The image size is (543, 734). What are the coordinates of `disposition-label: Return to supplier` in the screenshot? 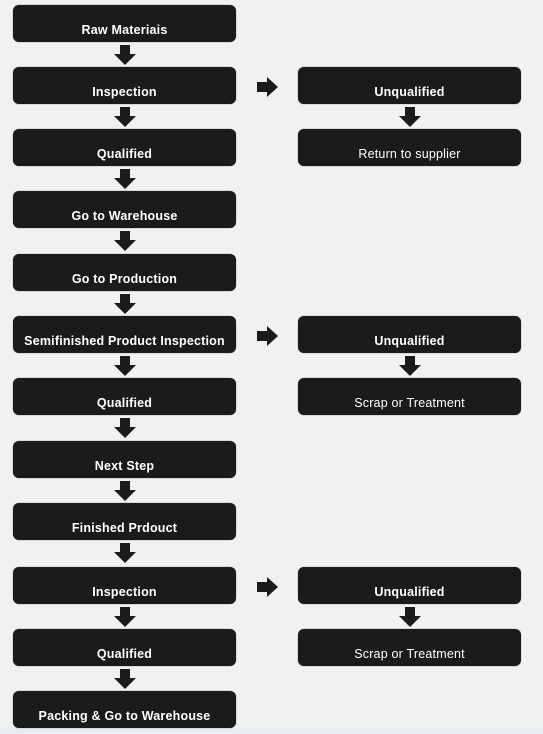 It's located at (409, 154).